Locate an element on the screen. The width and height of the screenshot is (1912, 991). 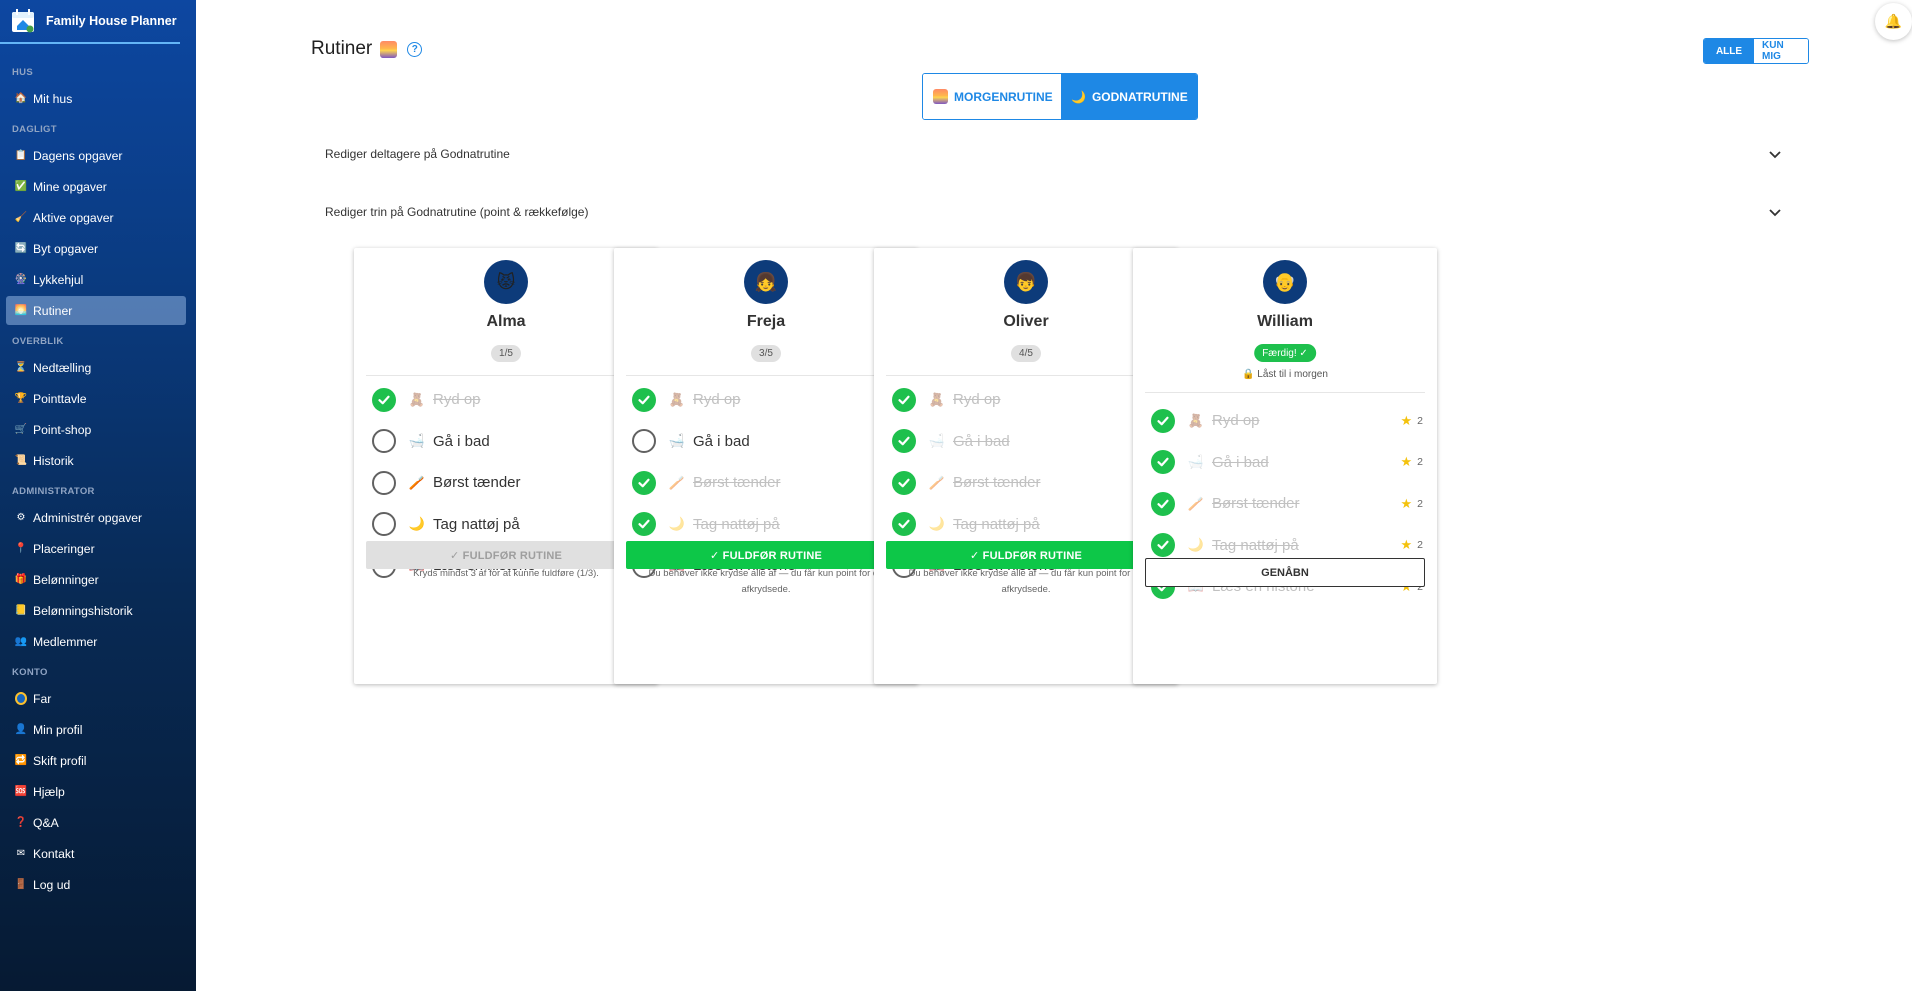
shop-icon: 🛒 is located at coordinates (21, 429).